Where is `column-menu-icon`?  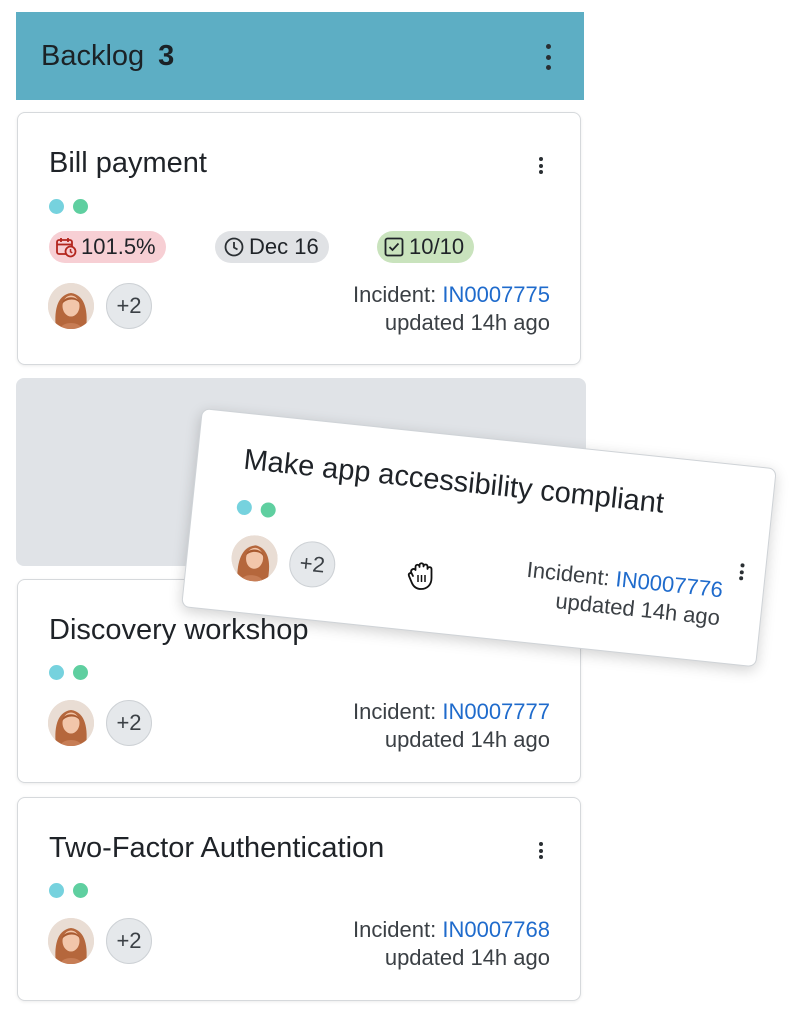 column-menu-icon is located at coordinates (548, 57).